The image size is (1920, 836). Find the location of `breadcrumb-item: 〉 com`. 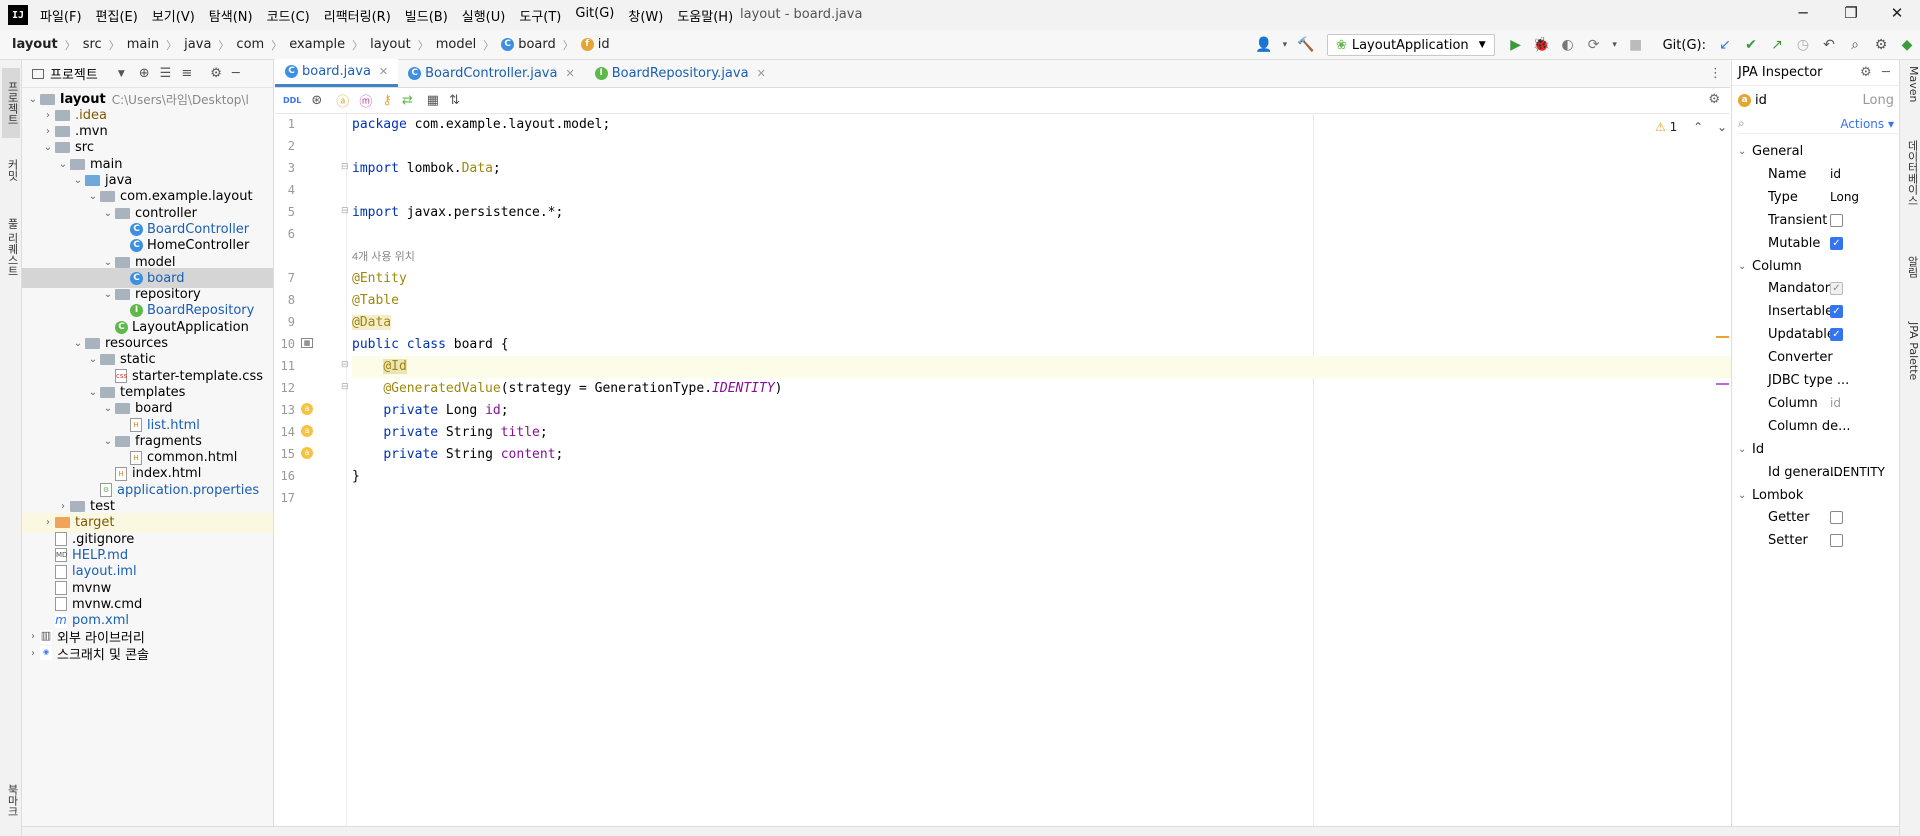

breadcrumb-item: 〉 com is located at coordinates (237, 45).